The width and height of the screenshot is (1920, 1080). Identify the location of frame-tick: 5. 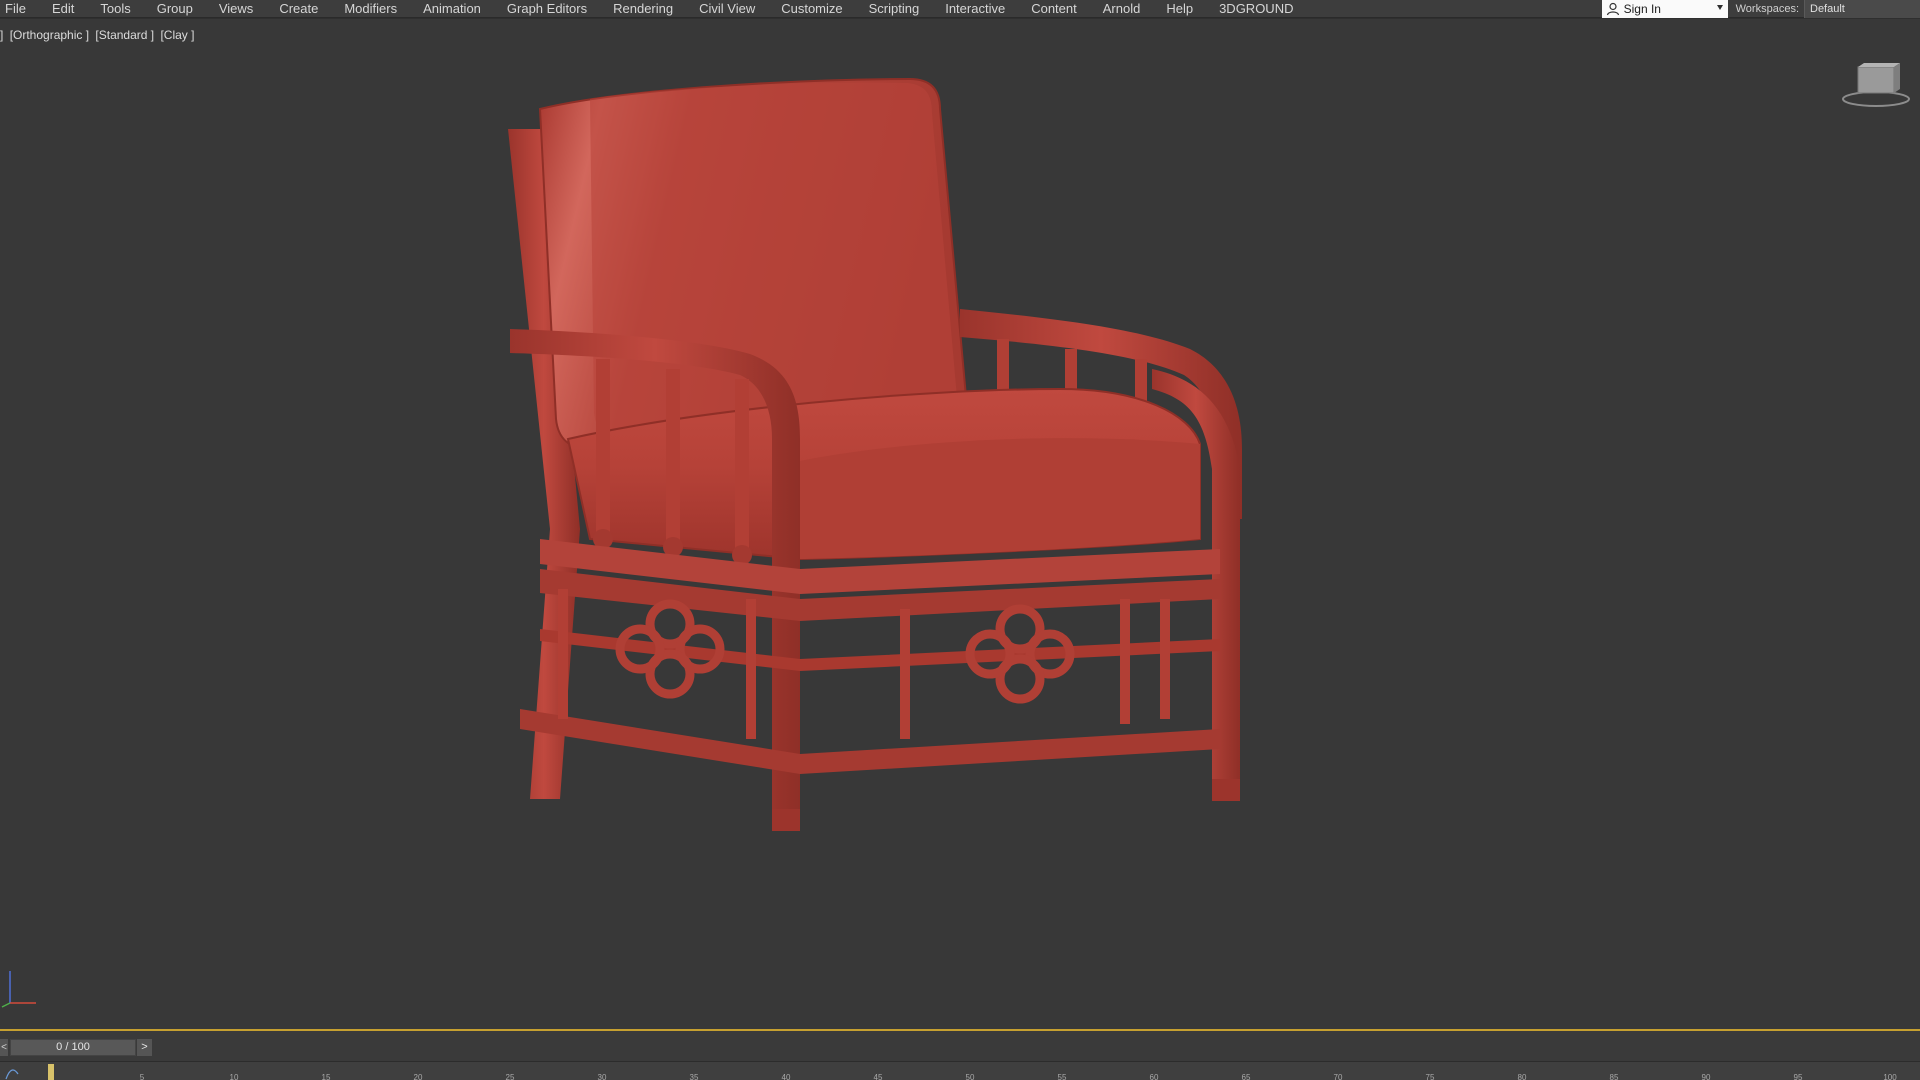
(142, 1076).